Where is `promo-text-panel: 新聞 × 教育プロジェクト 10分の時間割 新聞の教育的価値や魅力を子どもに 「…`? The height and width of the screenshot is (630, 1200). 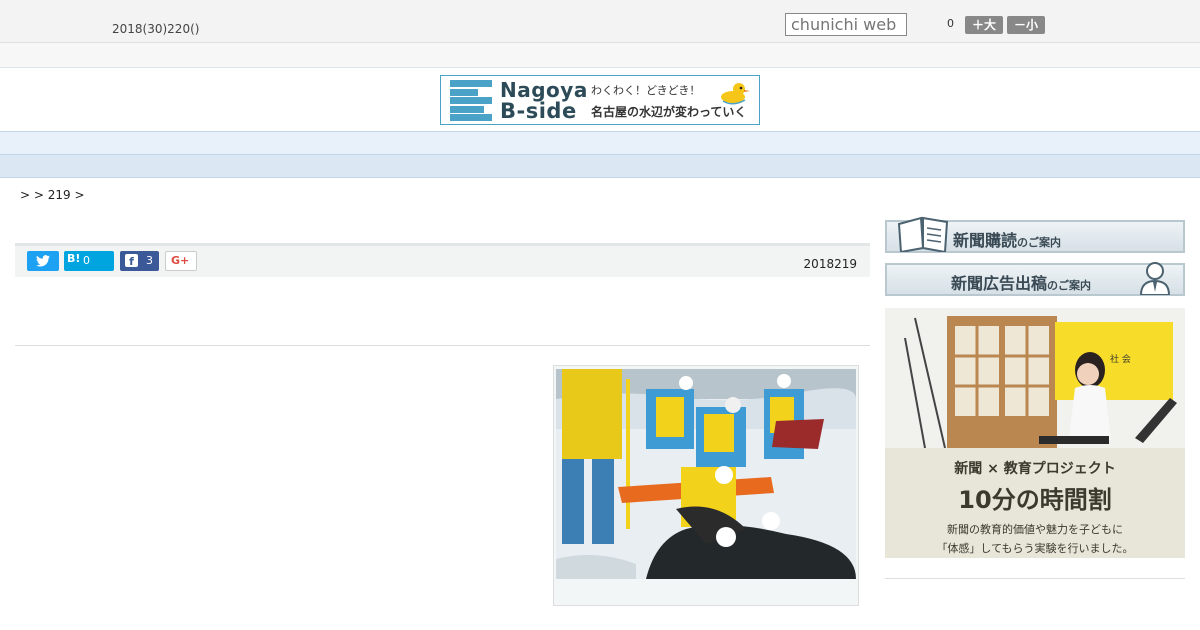
promo-text-panel: 新聞 × 教育プロジェクト 10分の時間割 新聞の教育的価値や魅力を子どもに 「… is located at coordinates (1035, 503).